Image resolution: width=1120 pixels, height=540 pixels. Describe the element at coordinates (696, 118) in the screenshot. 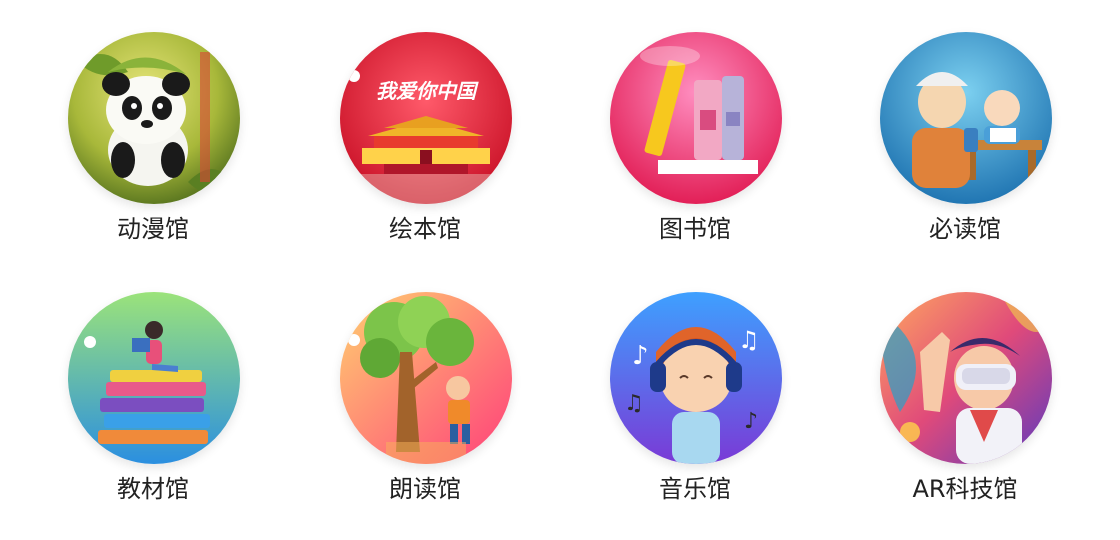

I see `books-icon` at that location.